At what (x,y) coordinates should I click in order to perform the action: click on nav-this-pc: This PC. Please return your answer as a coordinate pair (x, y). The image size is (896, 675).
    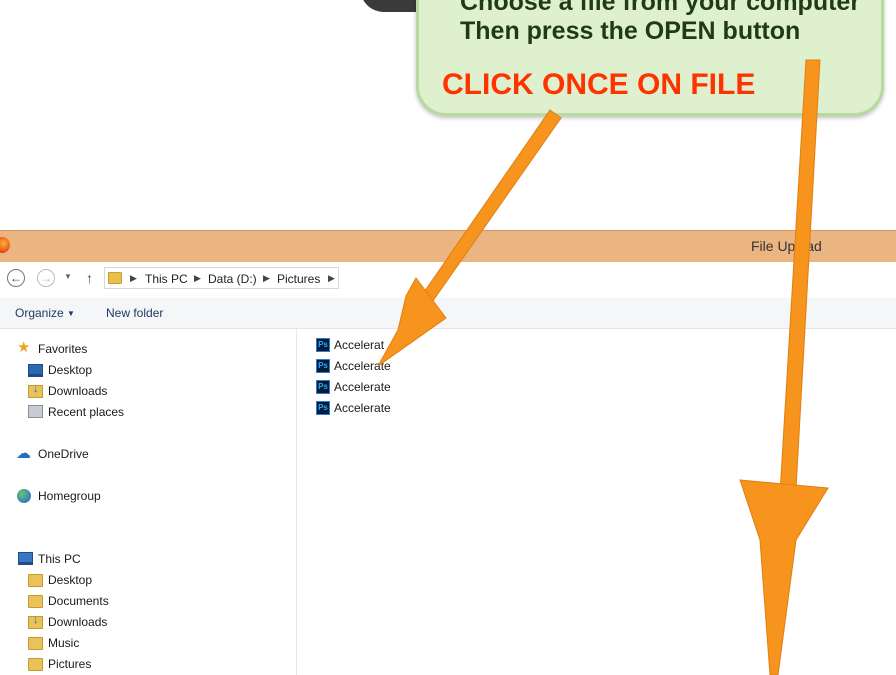
    Looking at the image, I should click on (59, 559).